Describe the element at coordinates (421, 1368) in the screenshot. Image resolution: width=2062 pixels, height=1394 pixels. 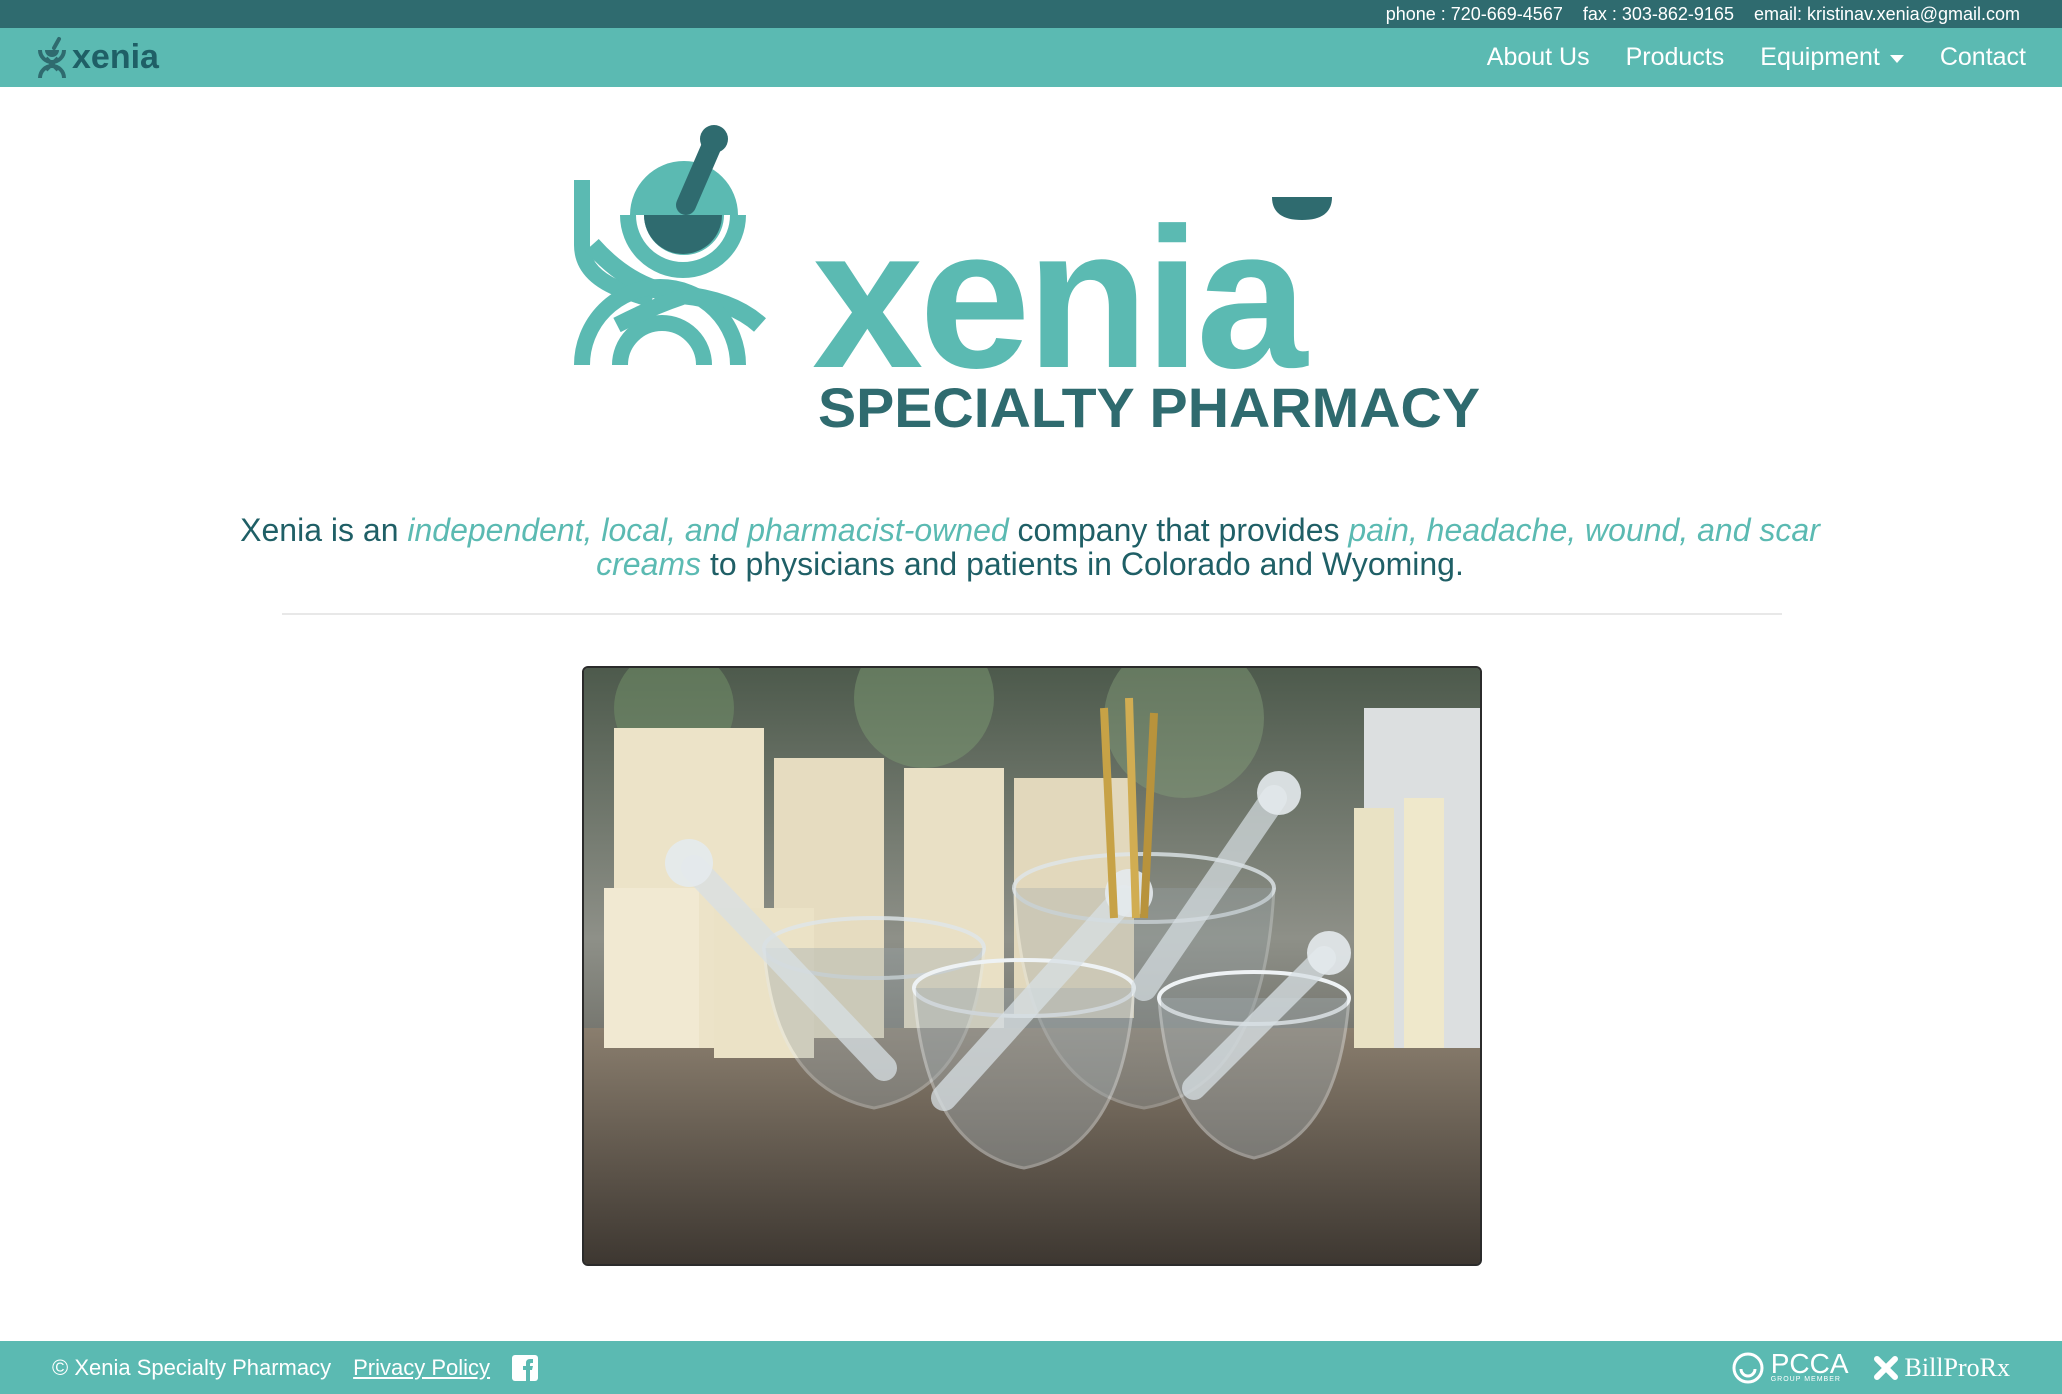
I see `privacy-policy-link: Privacy Policy` at that location.